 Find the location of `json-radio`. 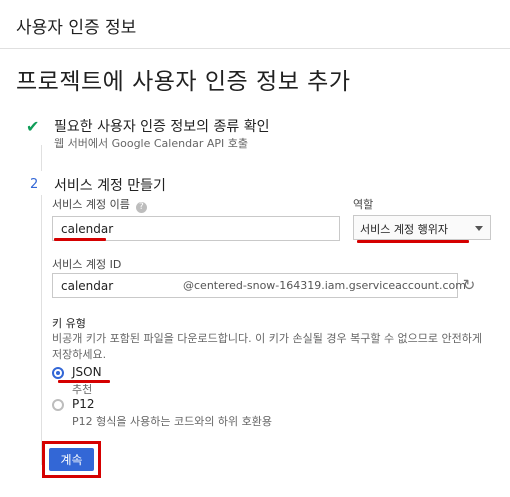

json-radio is located at coordinates (58, 373).